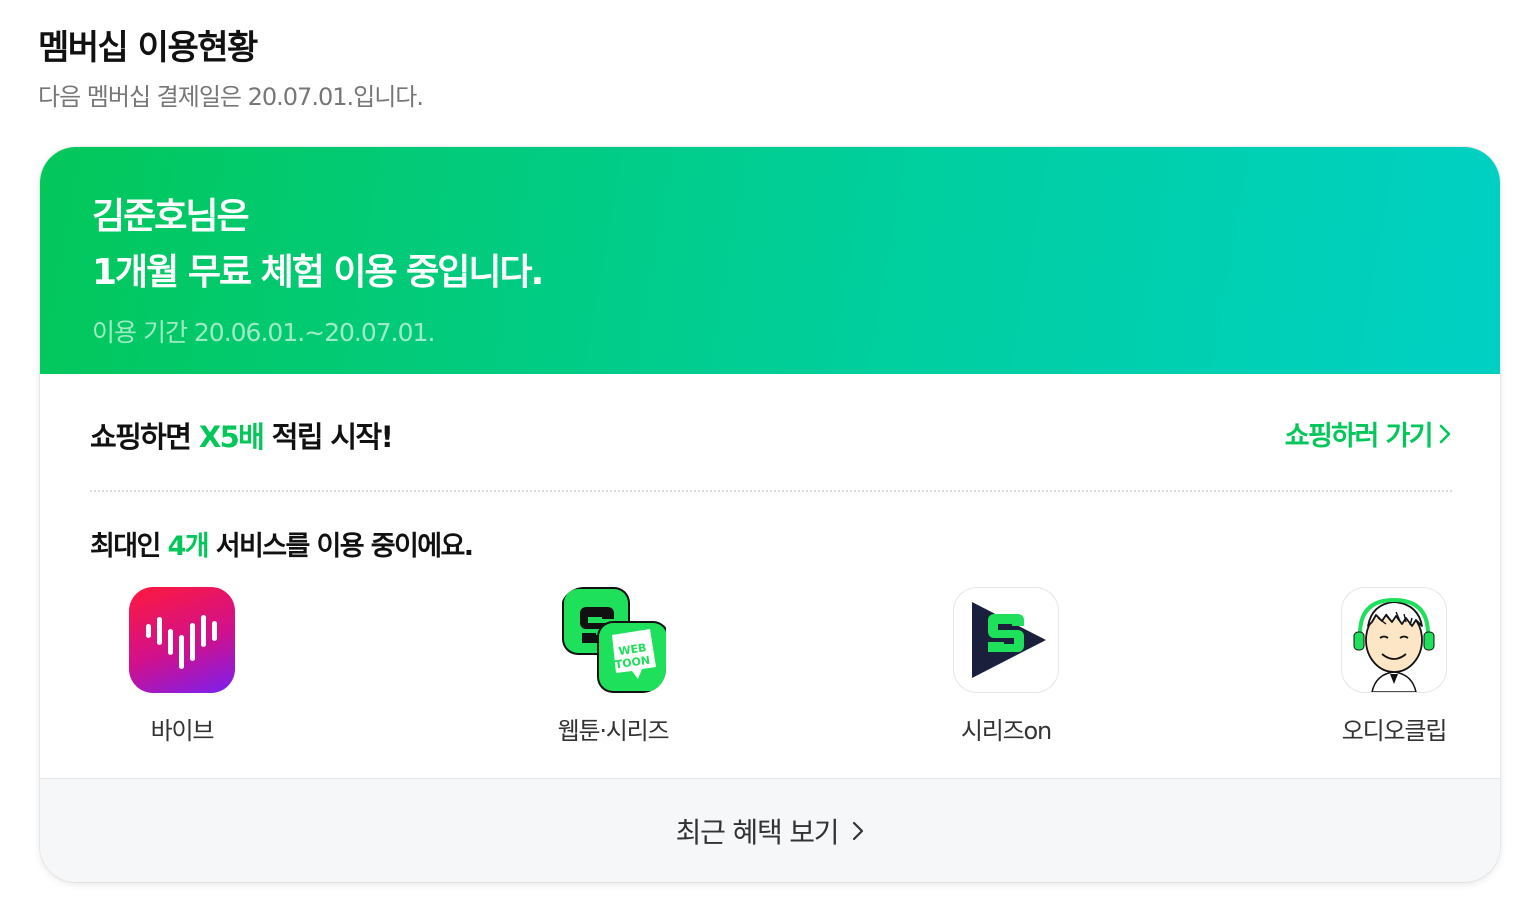 The height and width of the screenshot is (920, 1528). I want to click on shopping-promo-text: 쇼핑하면 X5배 적립 시작!, so click(242, 435).